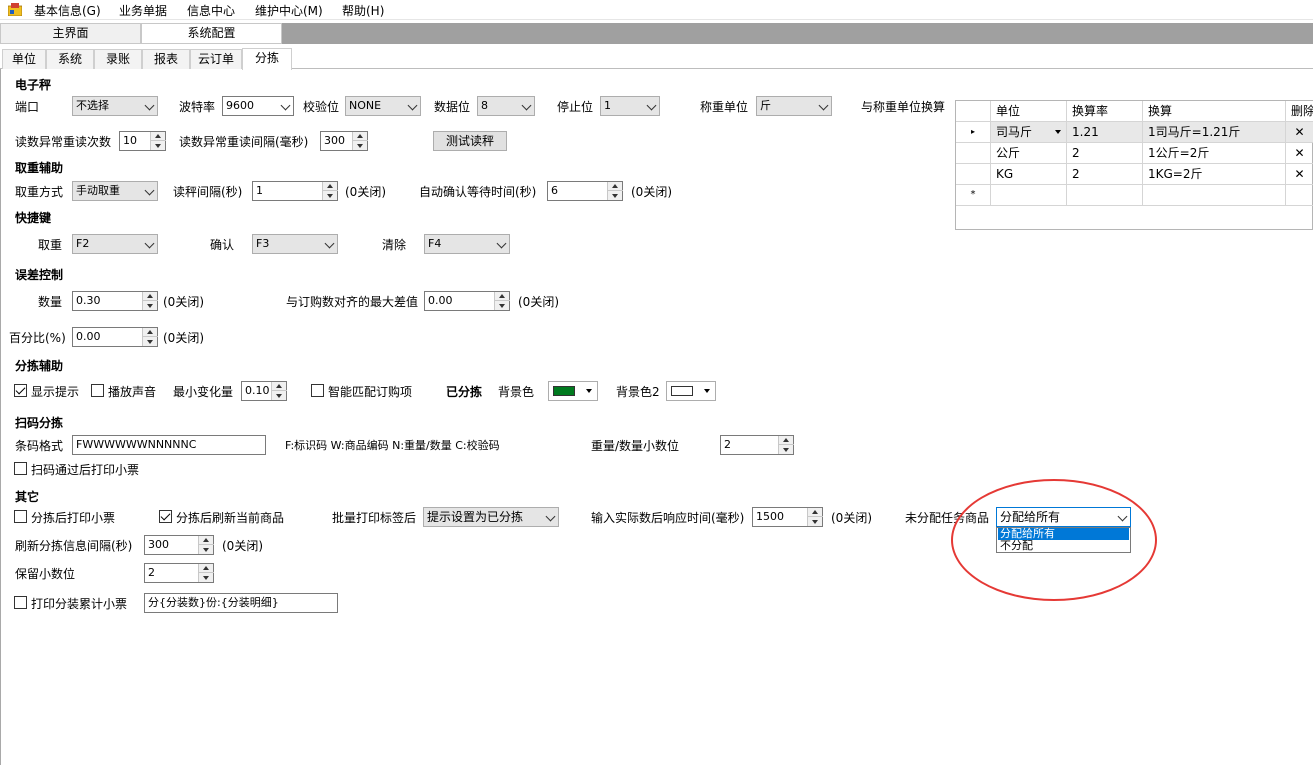 The height and width of the screenshot is (765, 1313). Describe the element at coordinates (216, 59) in the screenshot. I see `tab-cloud-order: 云订单` at that location.